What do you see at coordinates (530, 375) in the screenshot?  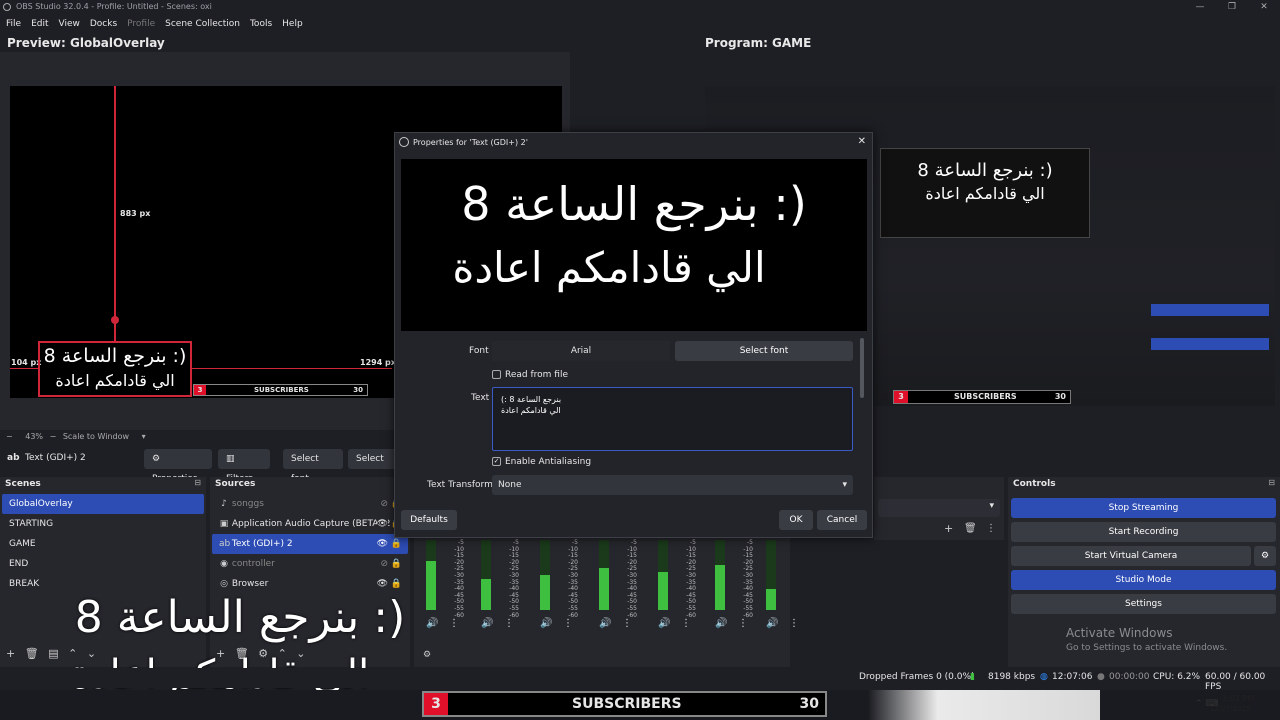 I see `read-from-file-checkbox: Read from file` at bounding box center [530, 375].